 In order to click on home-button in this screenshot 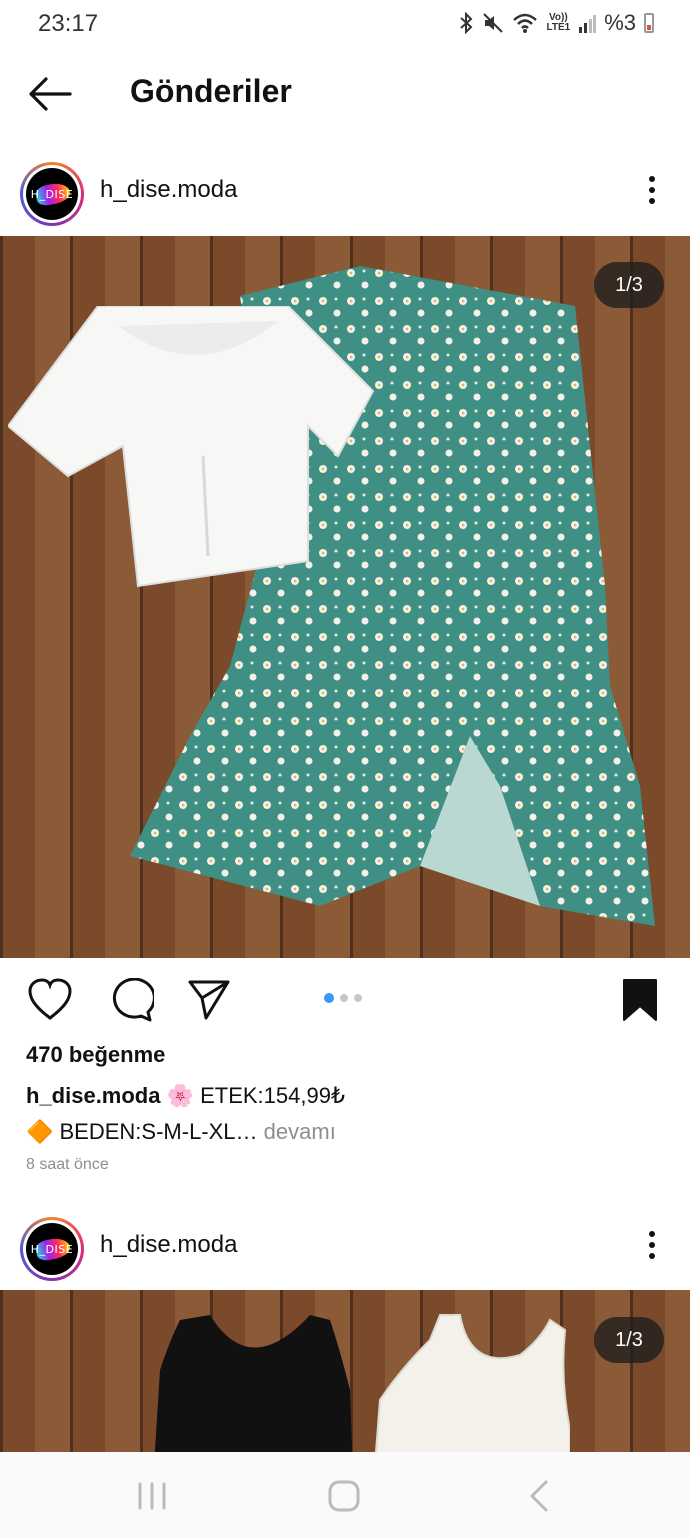, I will do `click(344, 1496)`.